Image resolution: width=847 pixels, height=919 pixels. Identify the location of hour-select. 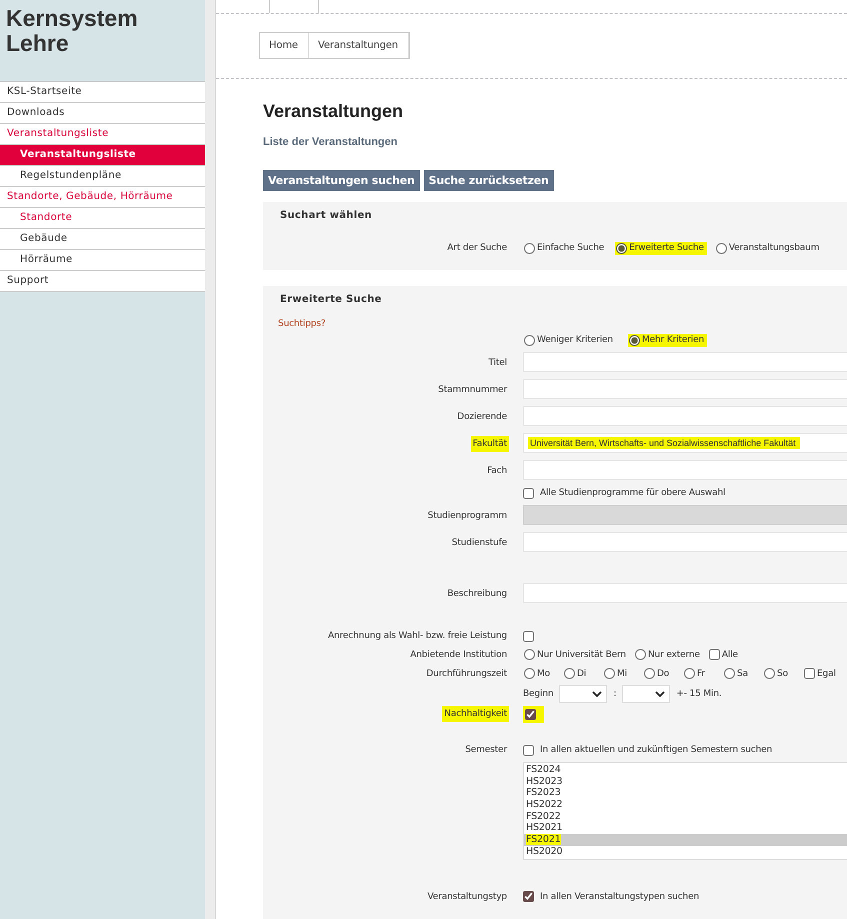
(583, 694).